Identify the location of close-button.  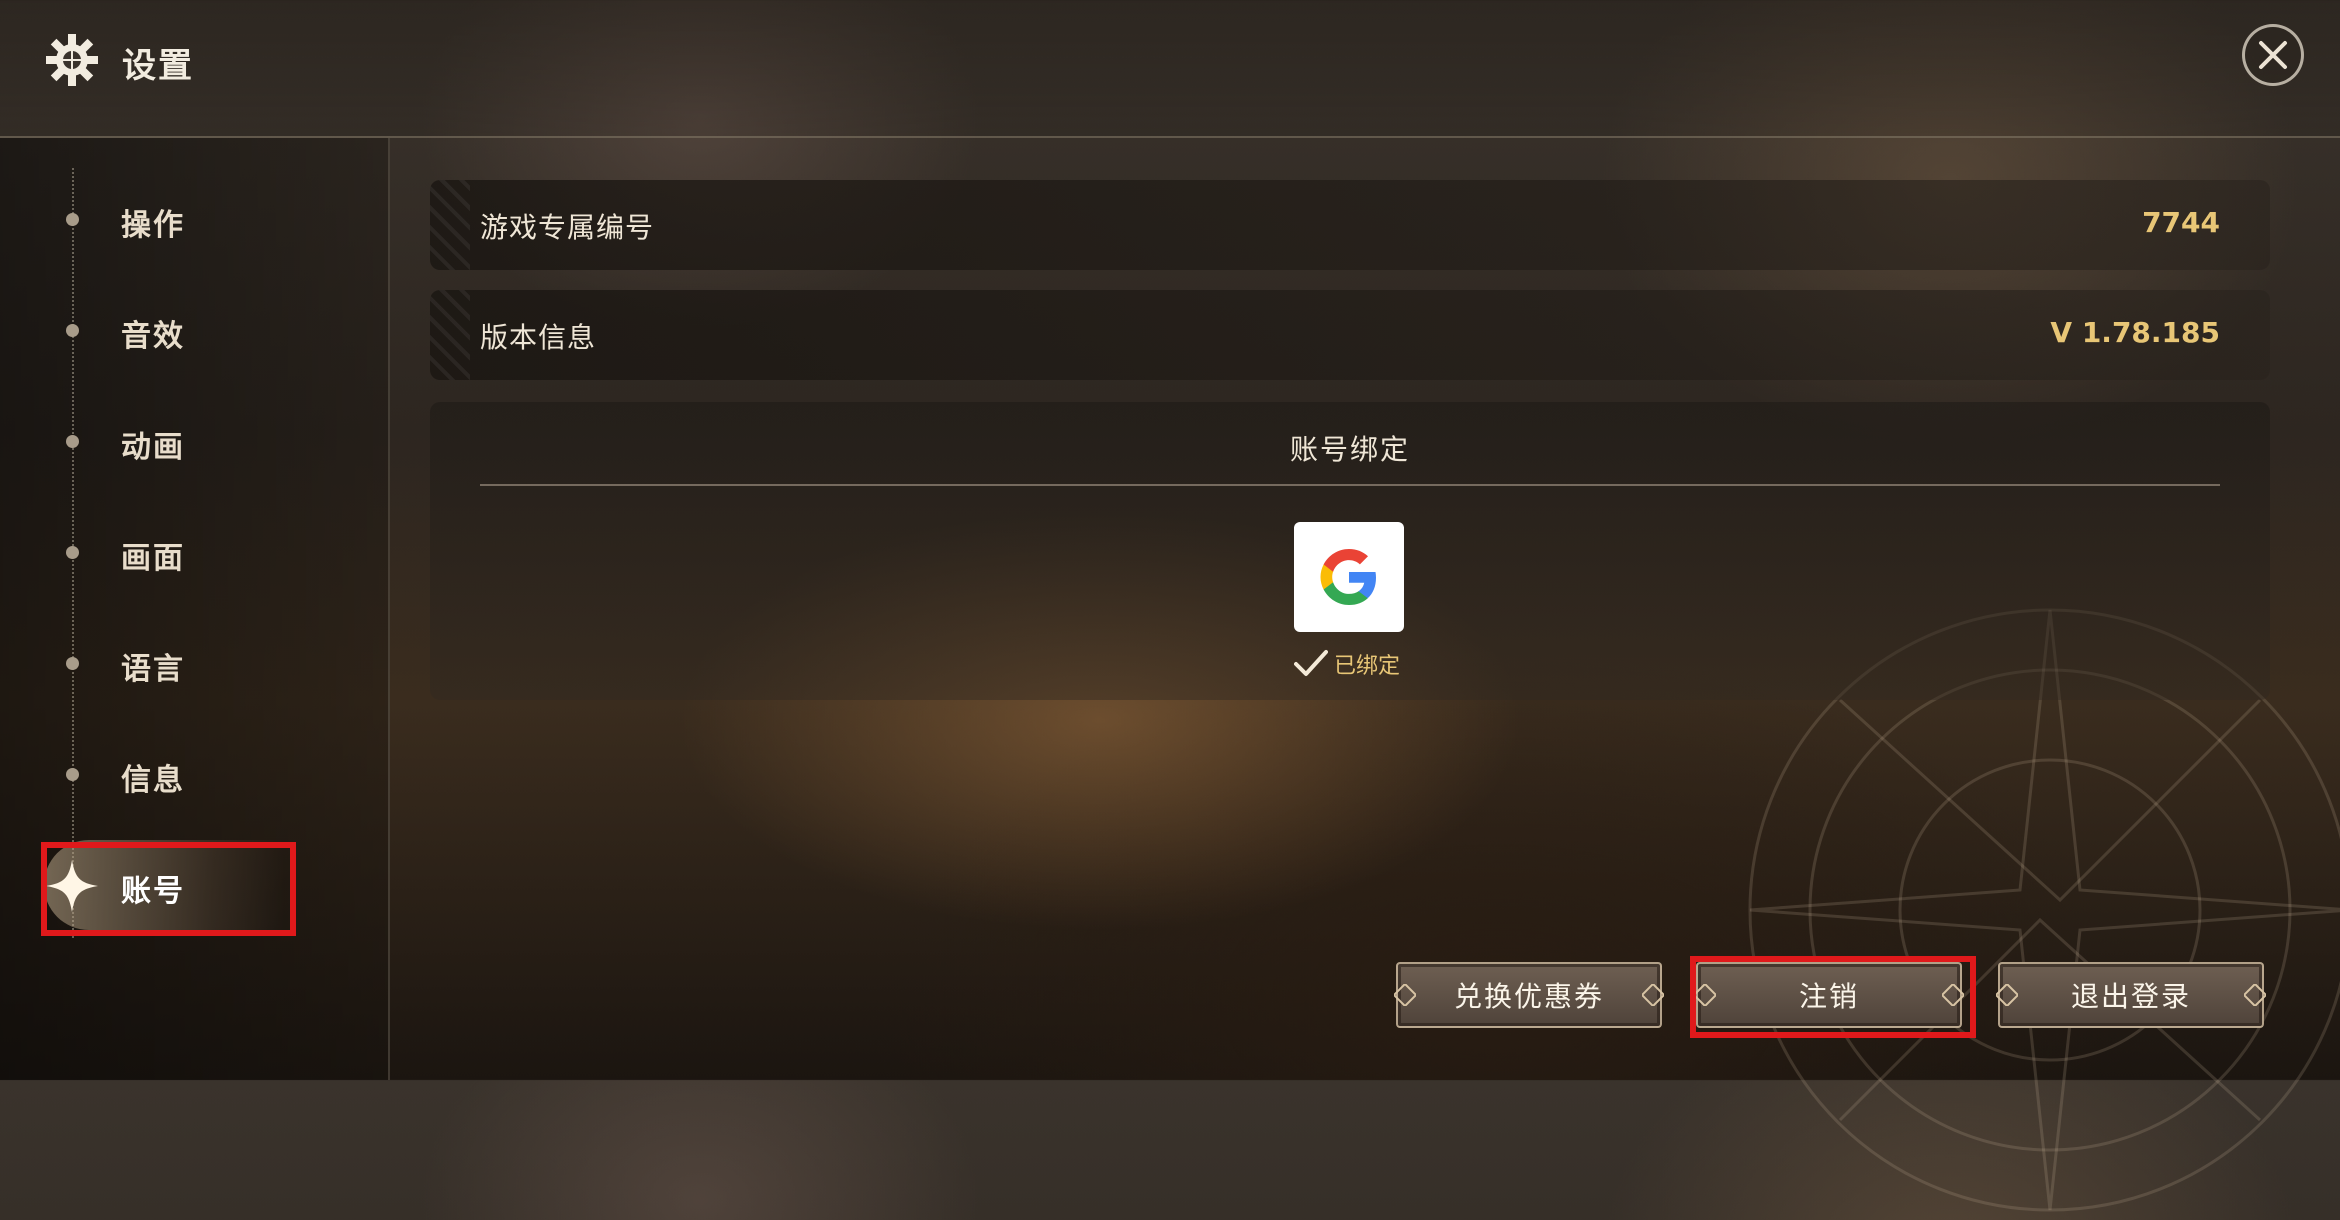
(2273, 55).